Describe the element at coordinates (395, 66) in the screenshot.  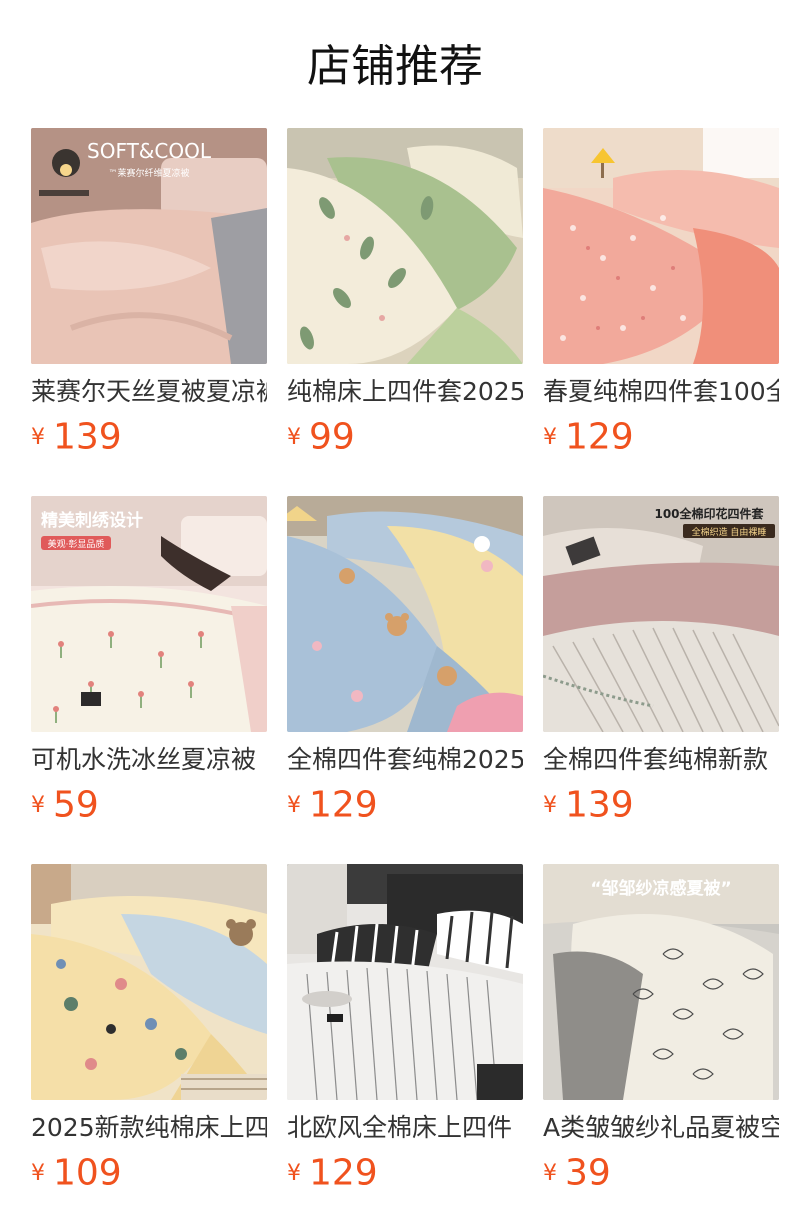
I see `section-title: 店铺推荐` at that location.